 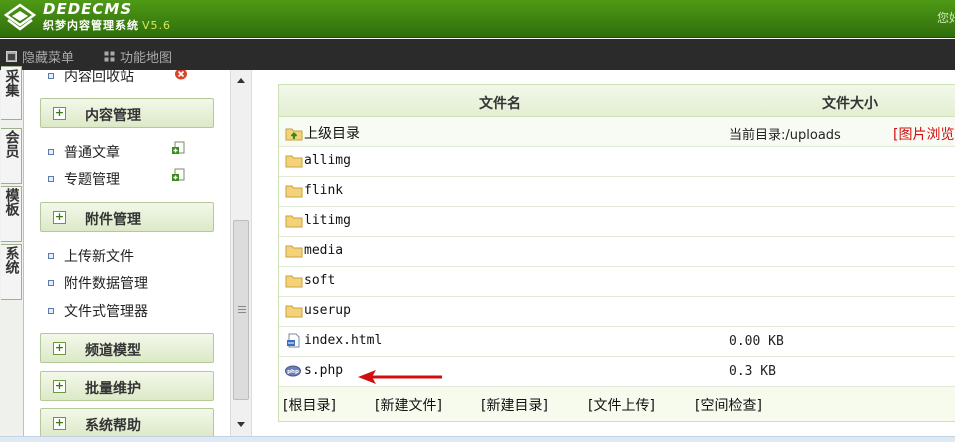 What do you see at coordinates (617, 222) in the screenshot?
I see `table-row: litimg` at bounding box center [617, 222].